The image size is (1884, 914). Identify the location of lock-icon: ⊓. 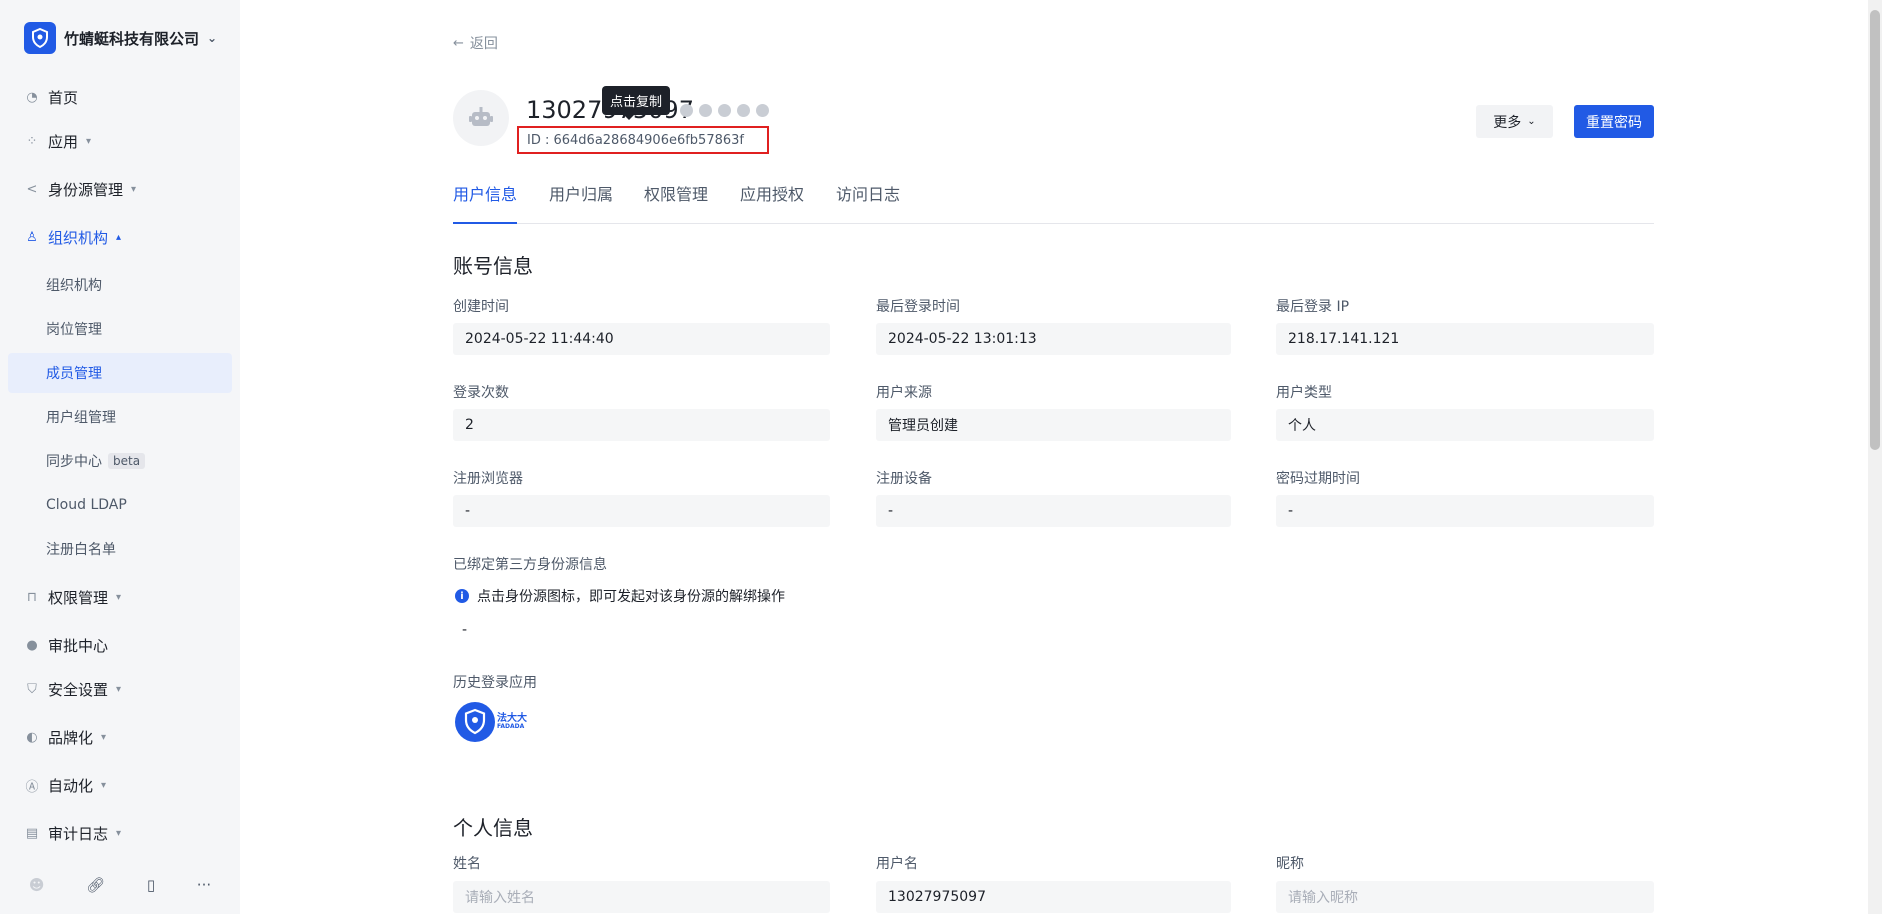
(32, 597).